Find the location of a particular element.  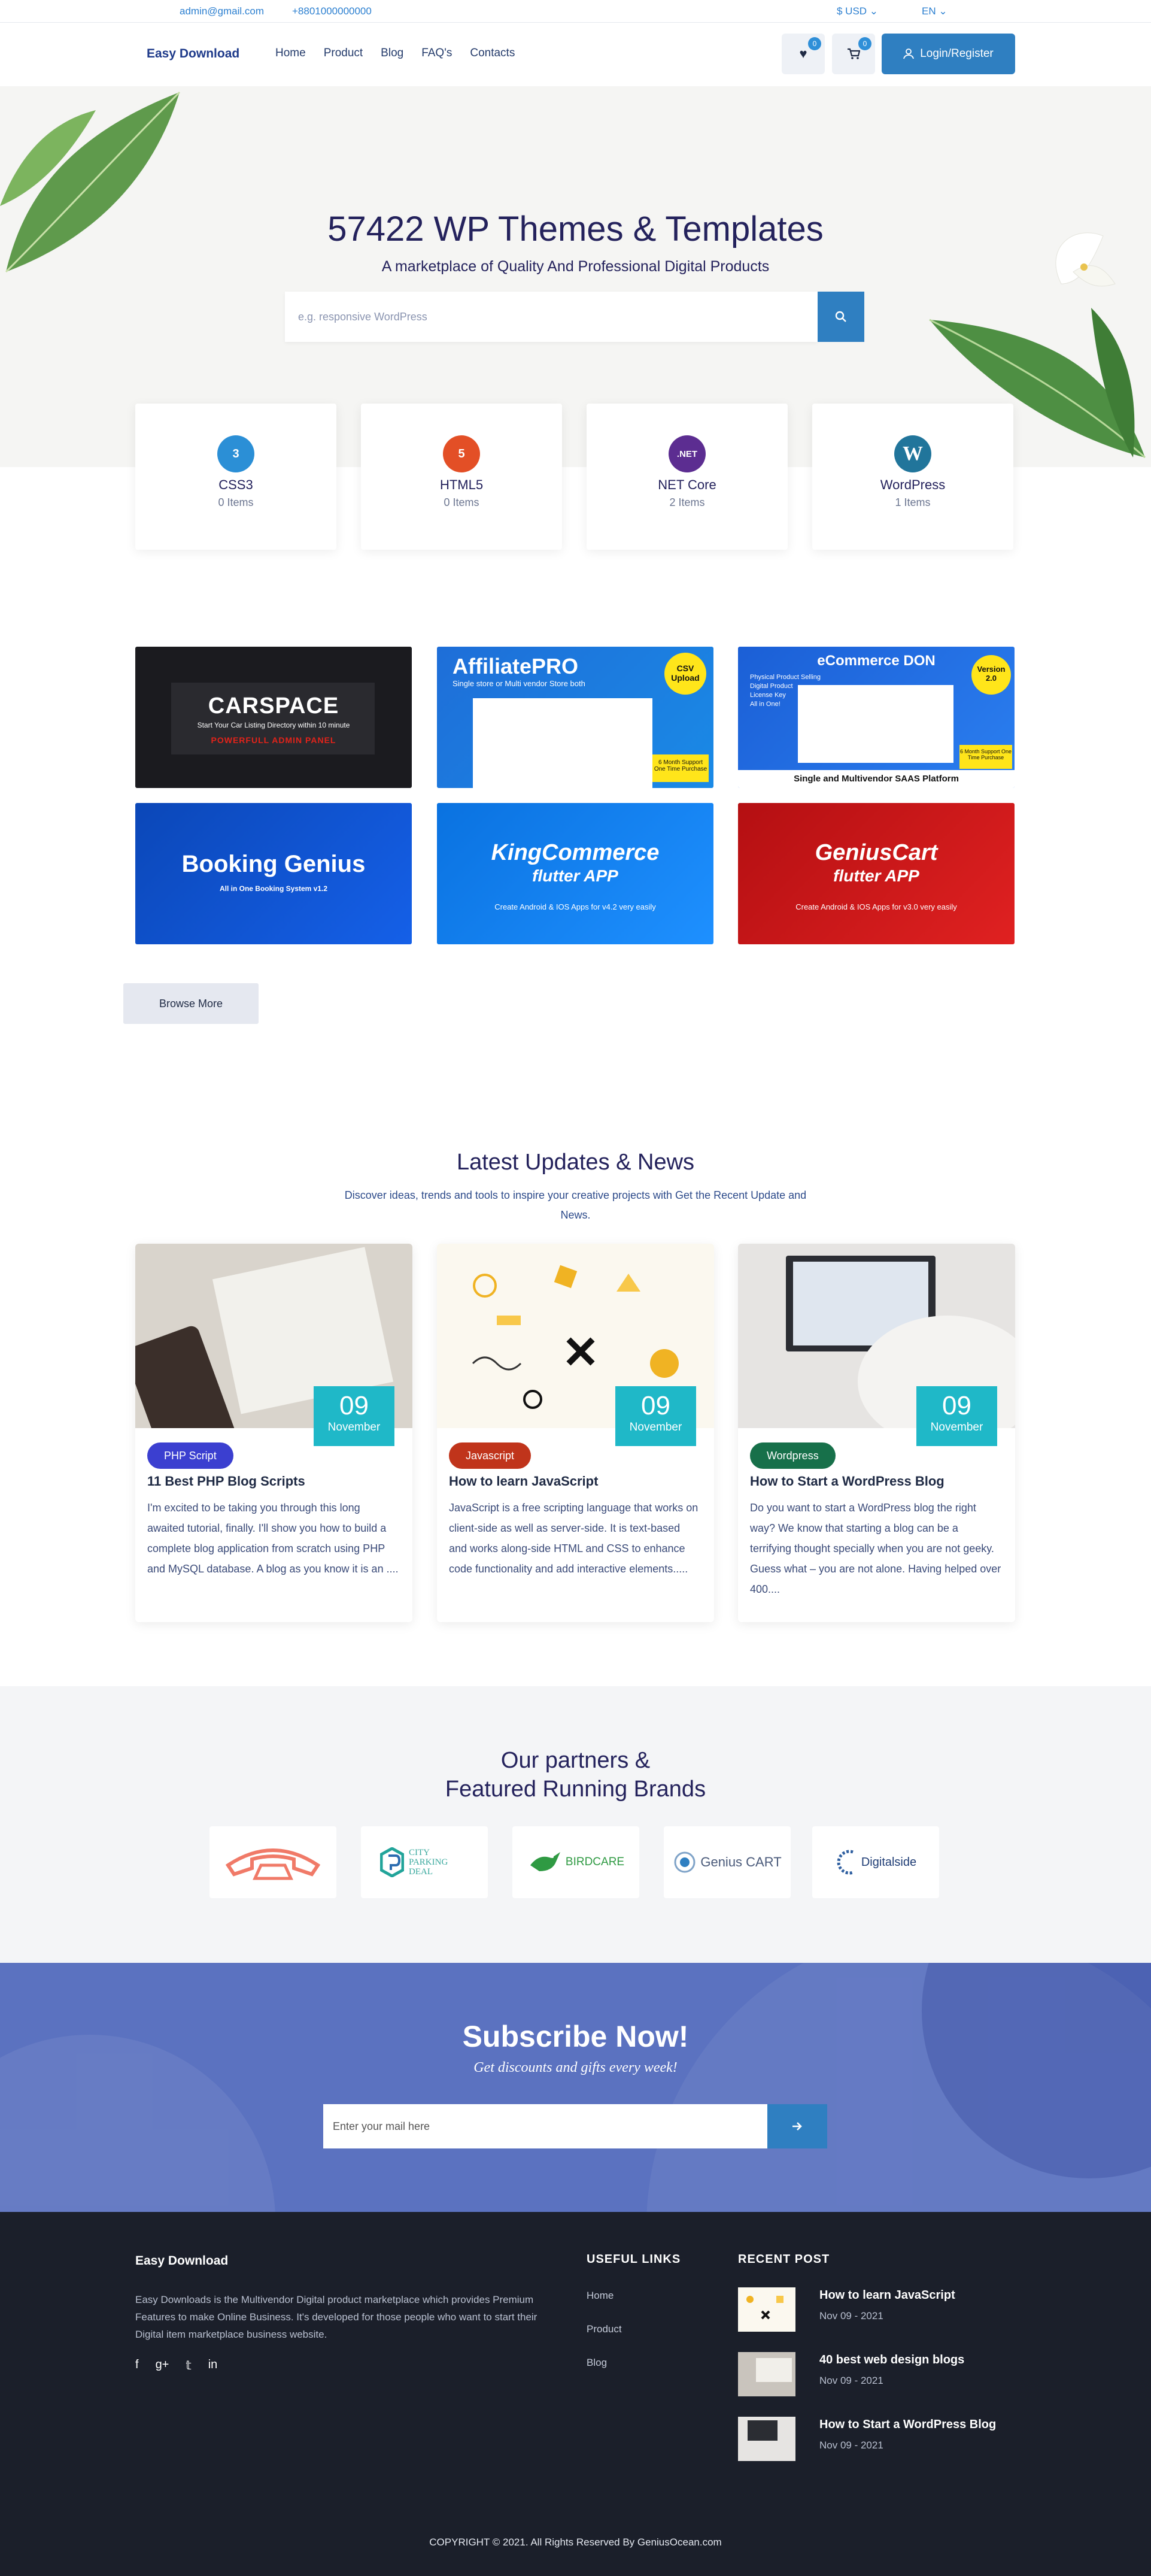

date-month: November is located at coordinates (655, 1427).